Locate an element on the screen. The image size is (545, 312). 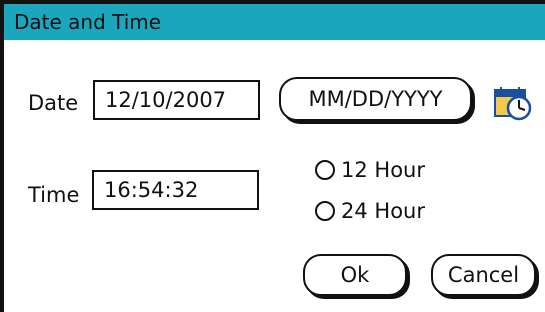
dialog-titlebar: Date and Time is located at coordinates (272, 20).